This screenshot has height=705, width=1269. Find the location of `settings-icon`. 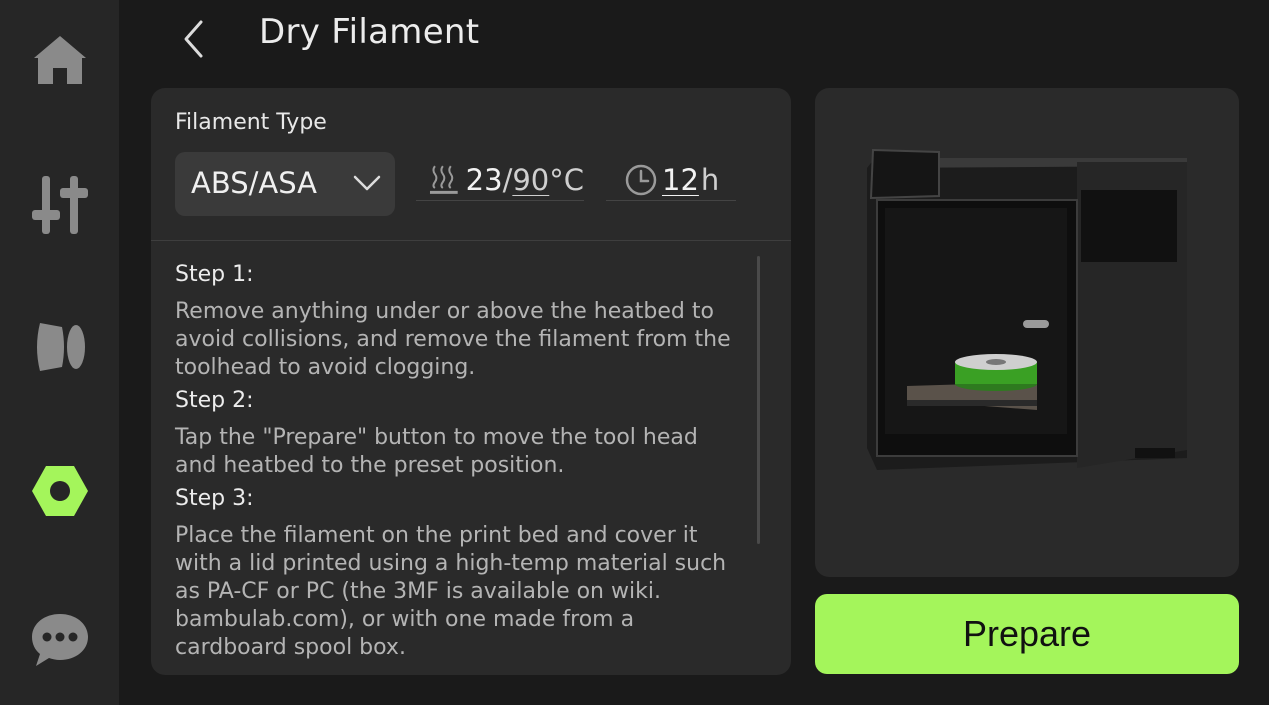

settings-icon is located at coordinates (59, 491).